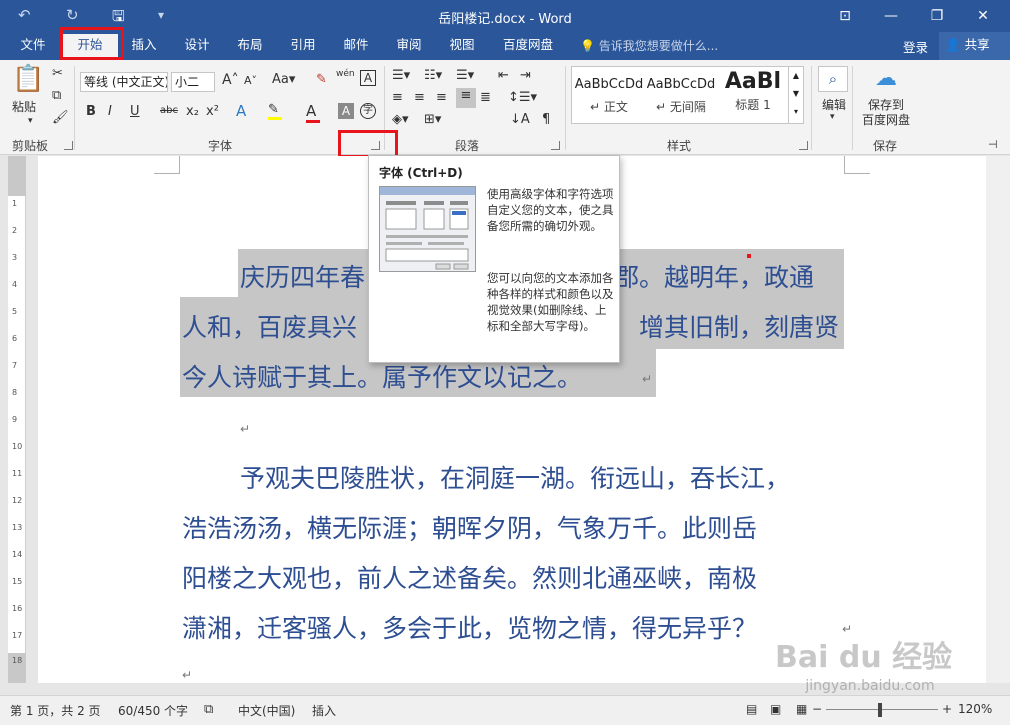 Image resolution: width=1010 pixels, height=725 pixels. Describe the element at coordinates (467, 146) in the screenshot. I see `paragraph-group-label: 段落` at that location.